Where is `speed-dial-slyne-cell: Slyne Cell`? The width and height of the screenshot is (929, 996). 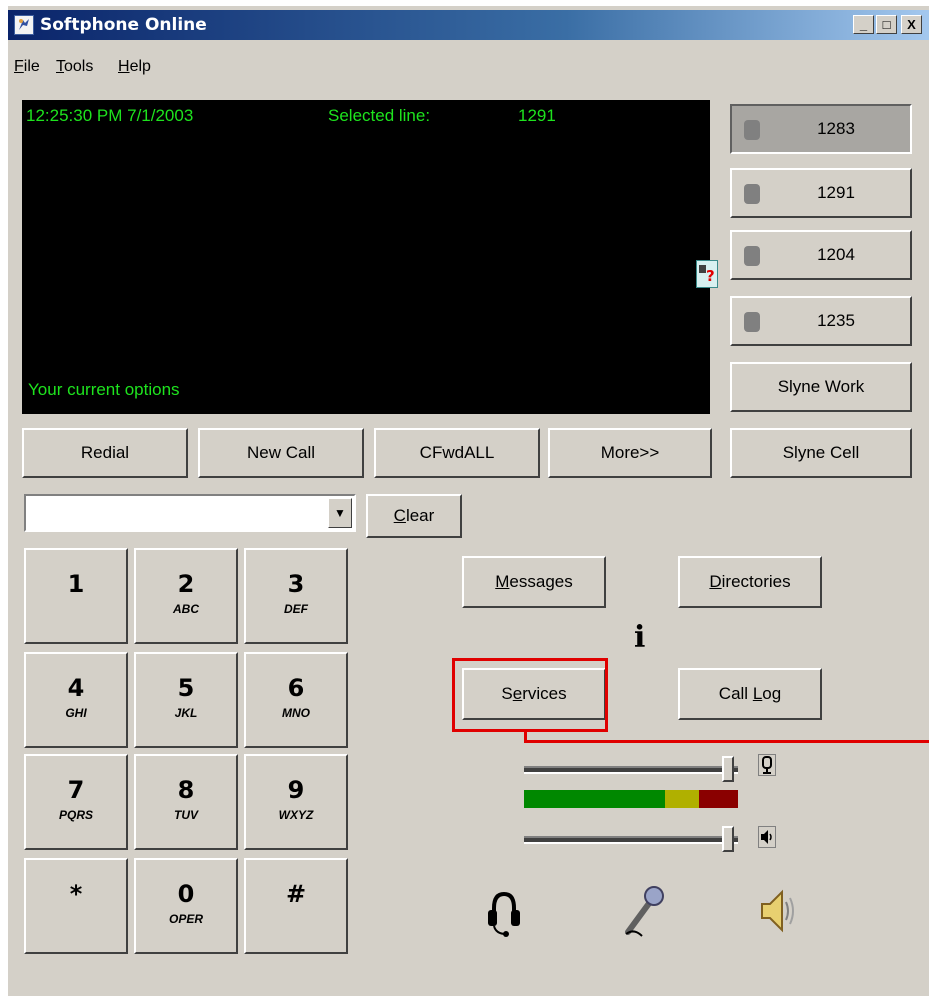
speed-dial-slyne-cell: Slyne Cell is located at coordinates (821, 453).